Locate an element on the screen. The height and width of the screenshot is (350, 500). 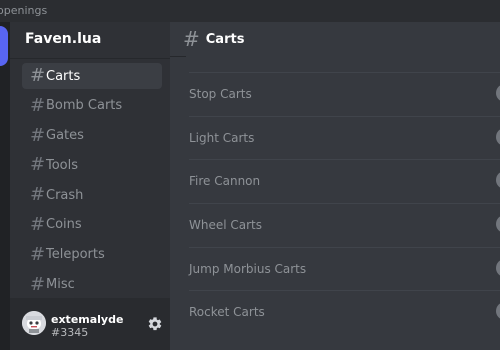
username: extemalyde is located at coordinates (87, 319).